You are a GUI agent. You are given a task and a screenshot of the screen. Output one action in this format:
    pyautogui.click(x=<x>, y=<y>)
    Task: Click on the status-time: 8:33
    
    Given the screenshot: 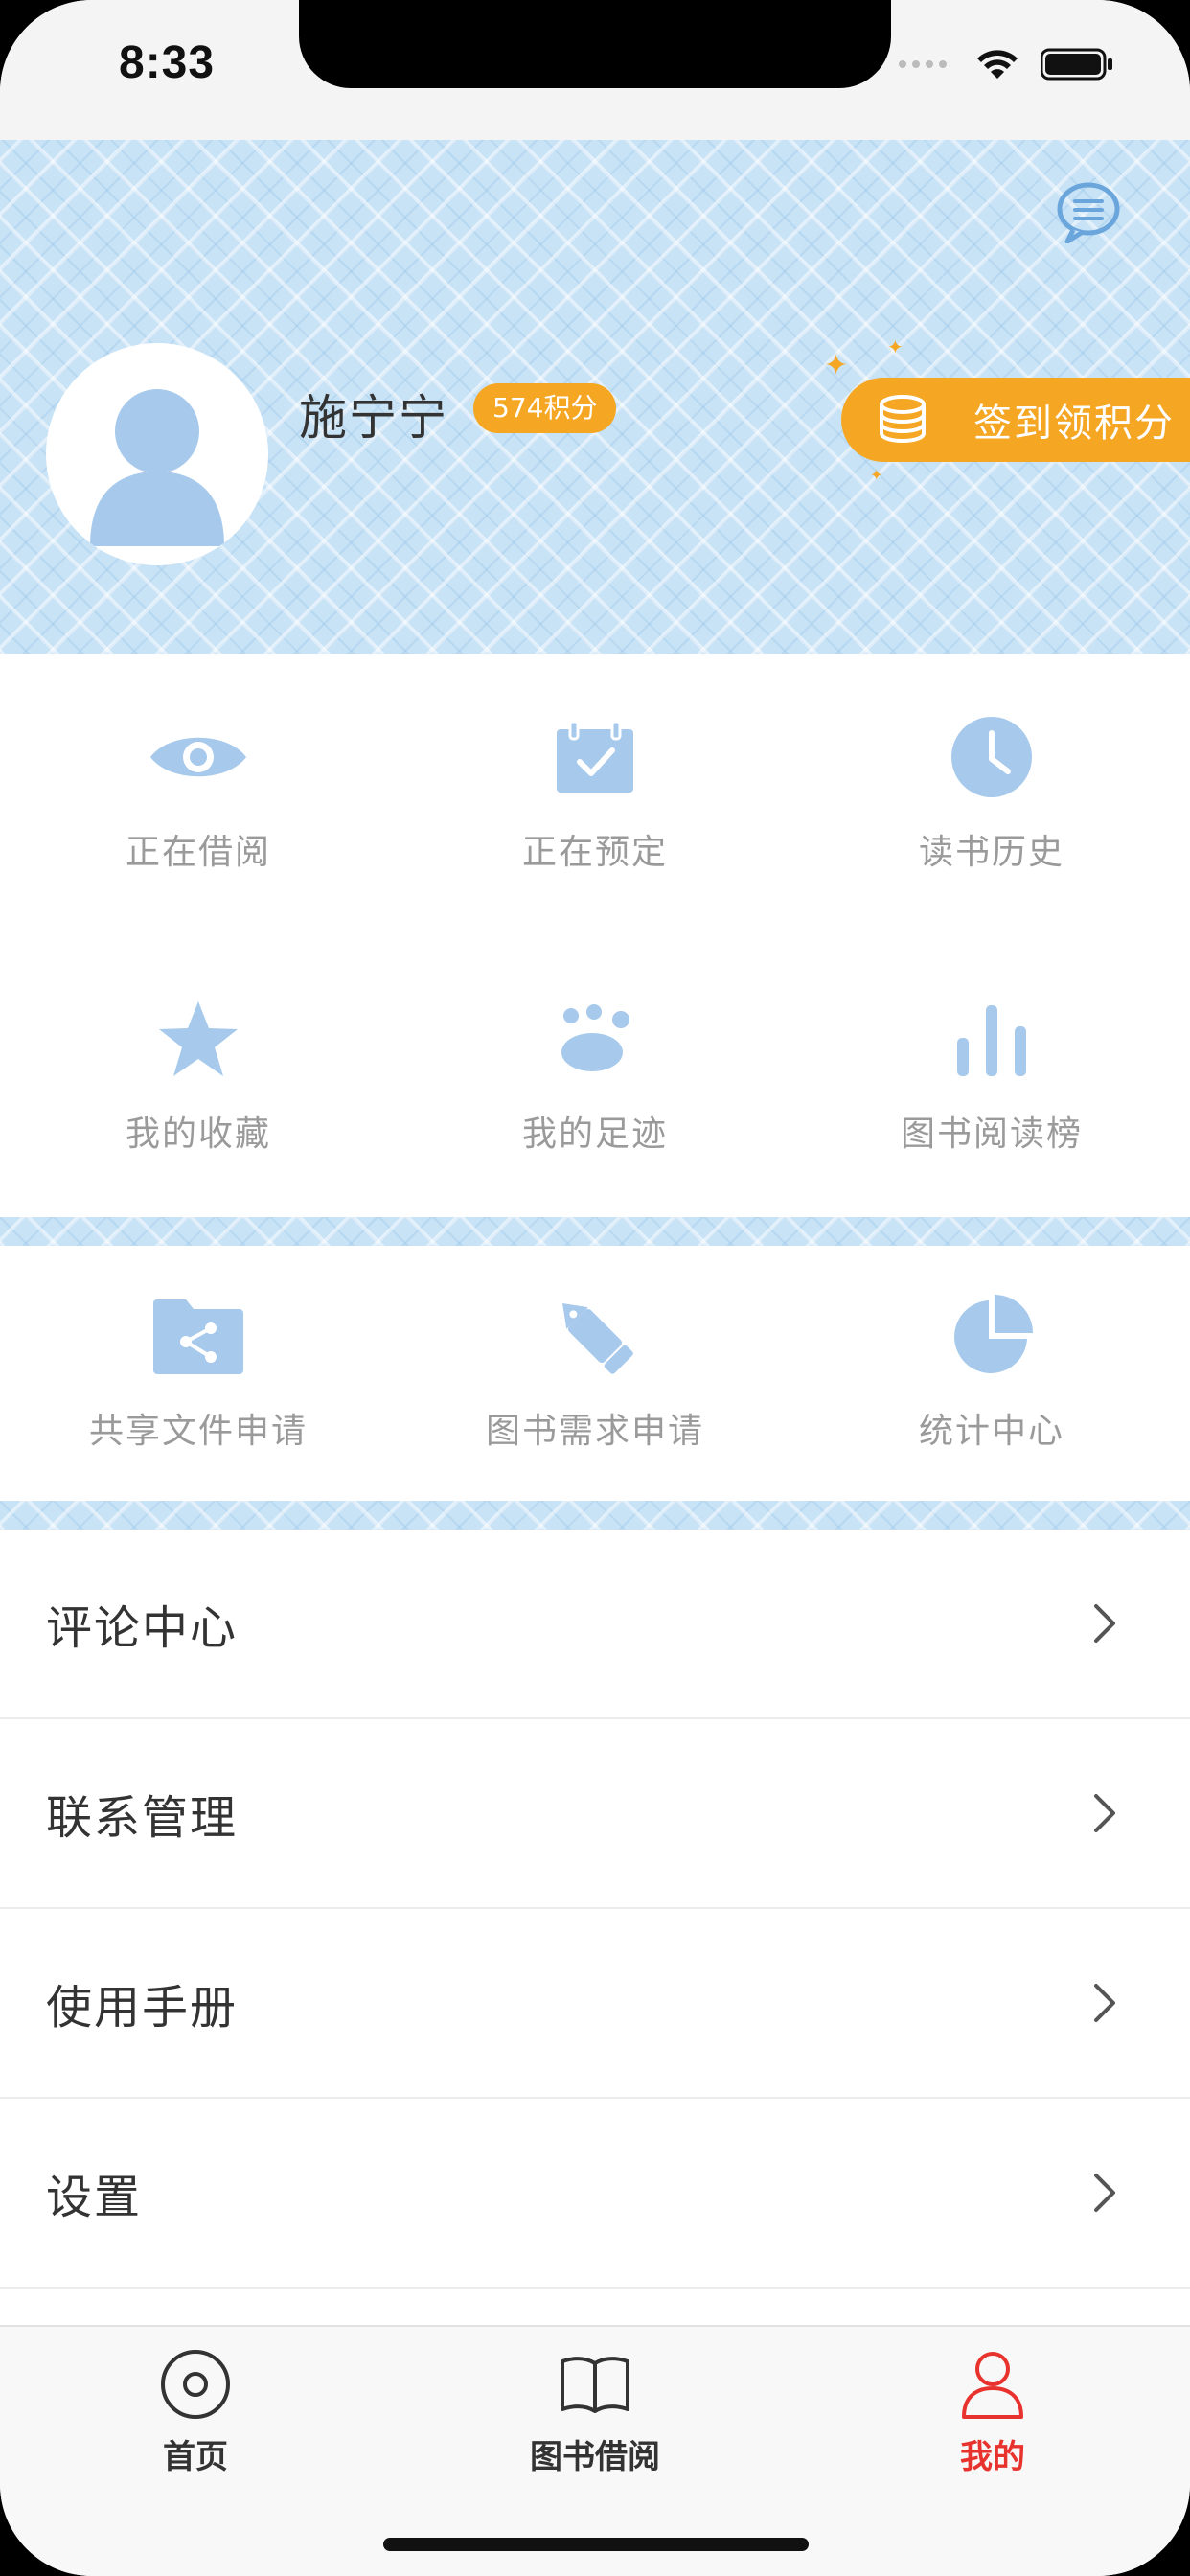 What is the action you would take?
    pyautogui.click(x=167, y=63)
    